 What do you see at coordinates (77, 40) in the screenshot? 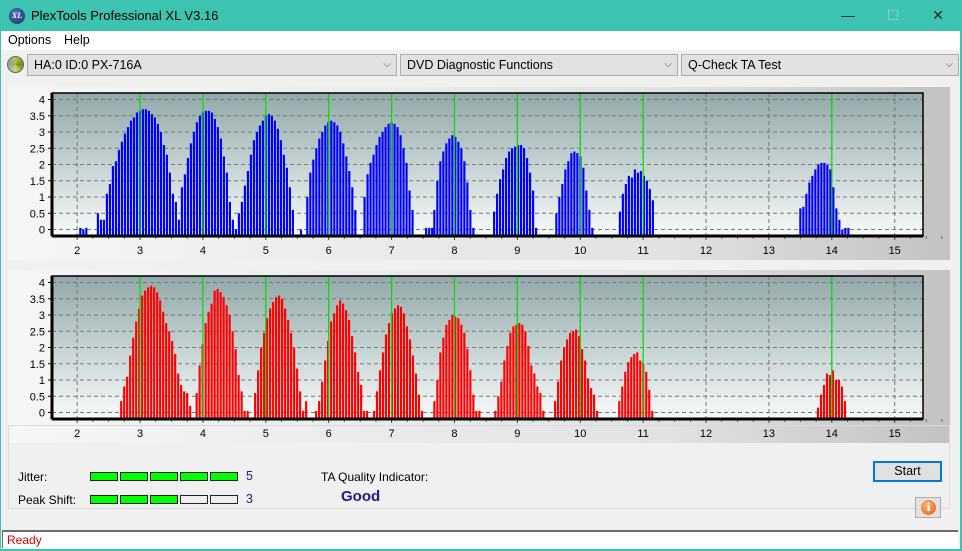
I see `menu-help: Help` at bounding box center [77, 40].